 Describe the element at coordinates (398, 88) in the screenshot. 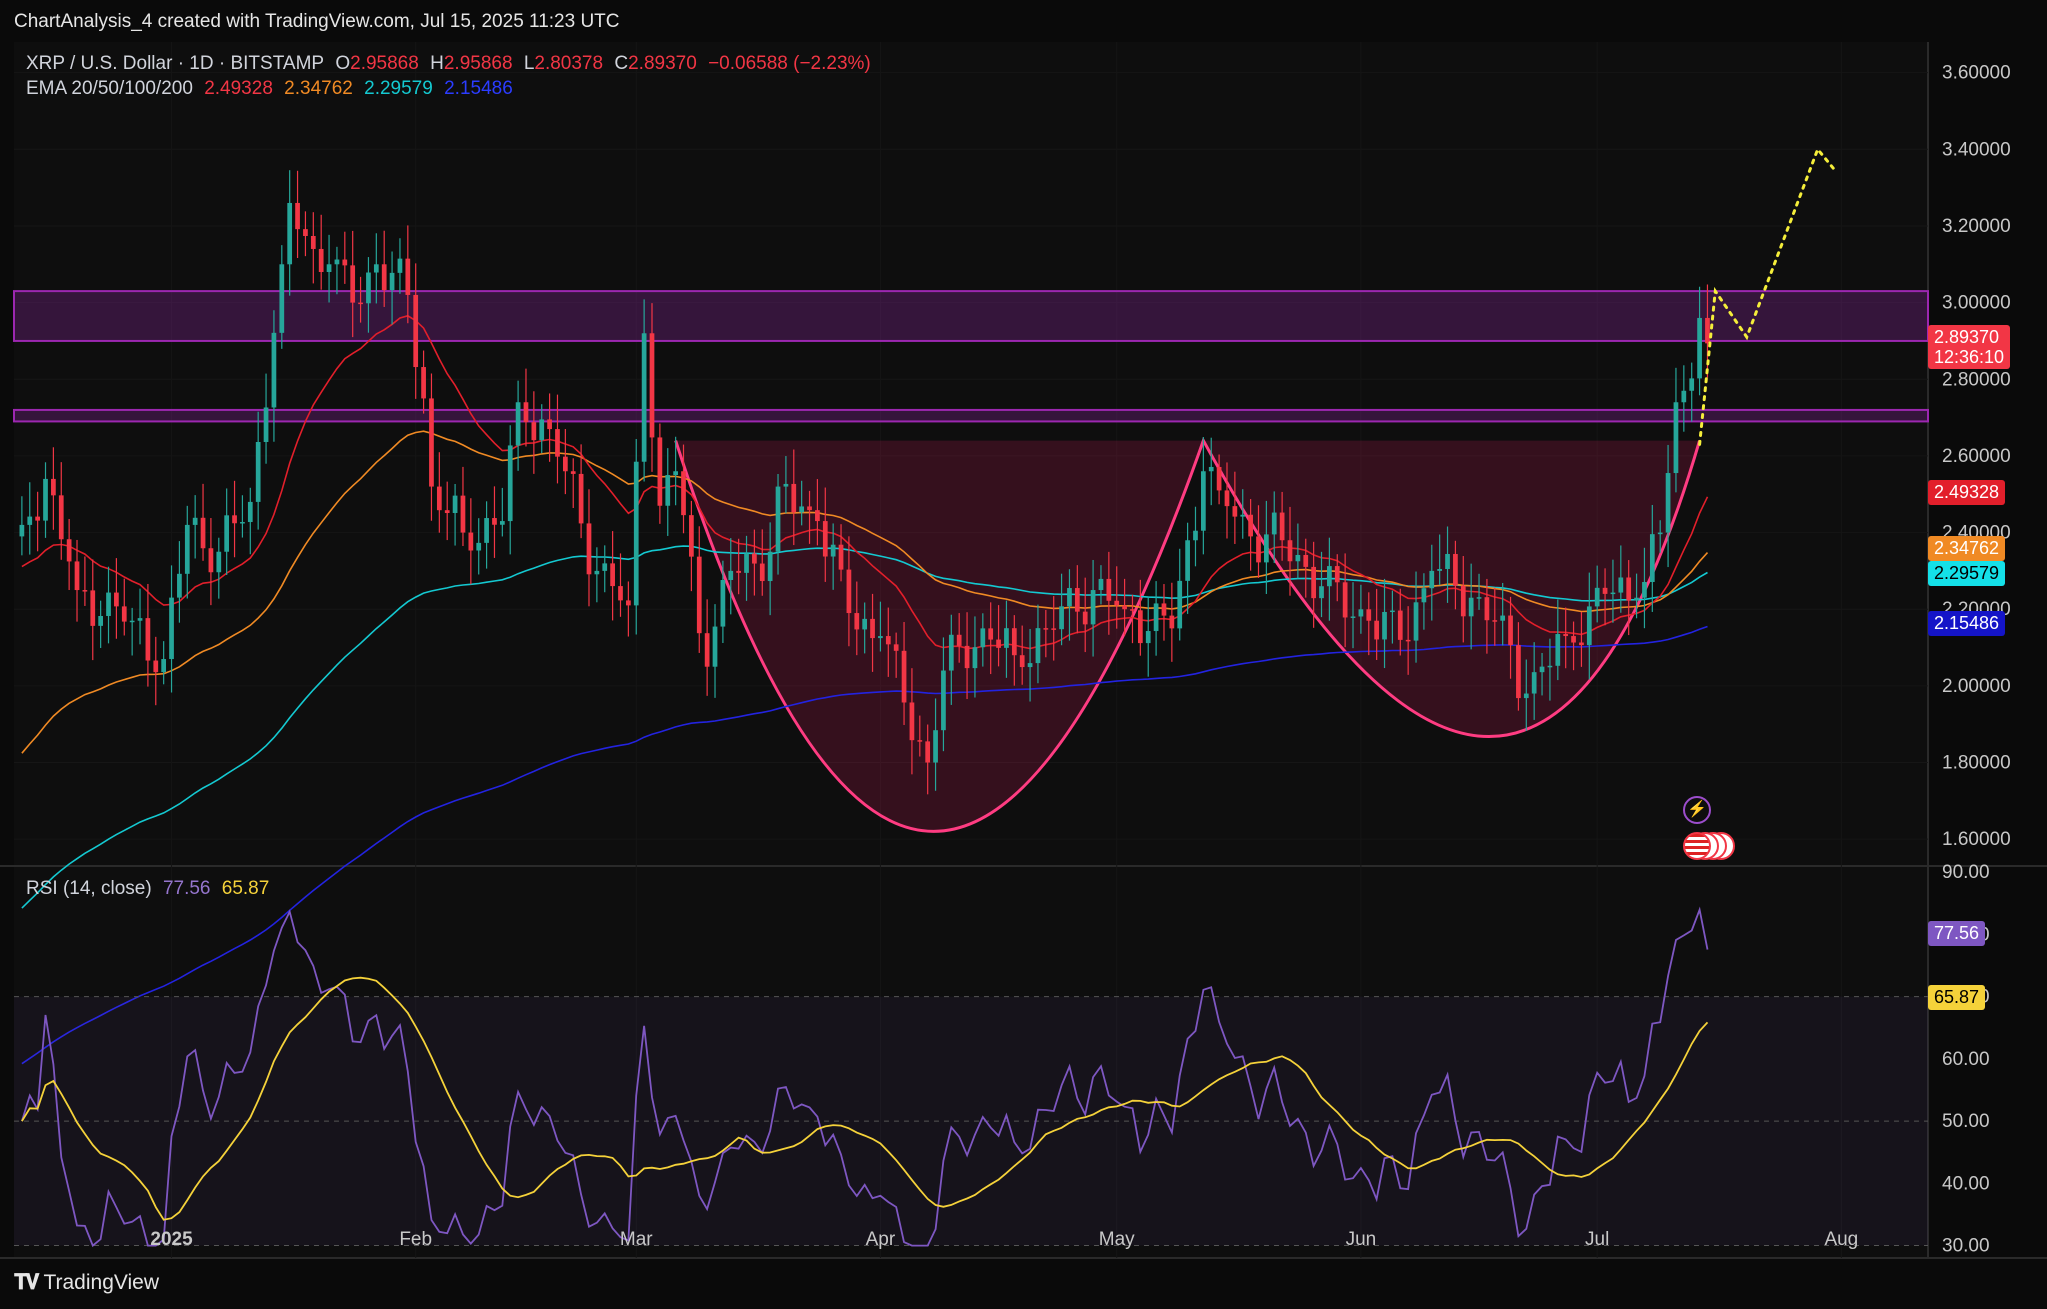

I see `ema100-value: 2.29579` at that location.